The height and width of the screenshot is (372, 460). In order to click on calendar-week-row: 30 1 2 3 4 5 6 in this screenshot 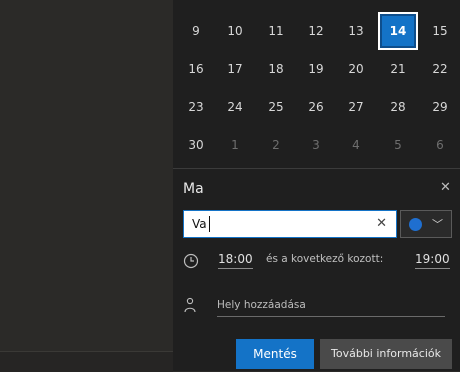, I will do `click(316, 147)`.